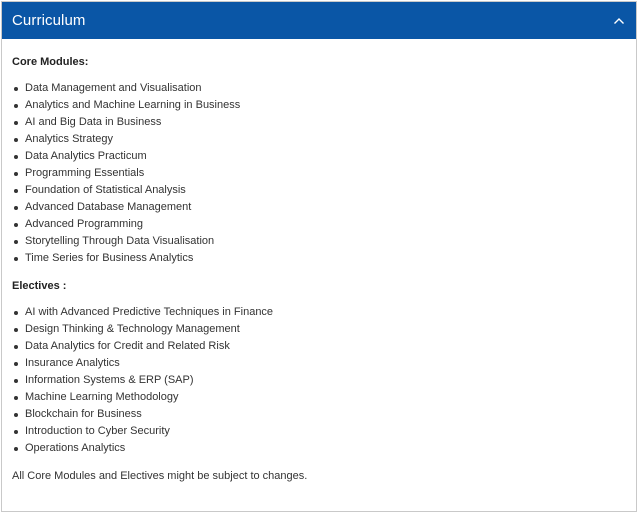 The image size is (640, 515). What do you see at coordinates (50, 62) in the screenshot?
I see `core-modules-heading: Core Modules:` at bounding box center [50, 62].